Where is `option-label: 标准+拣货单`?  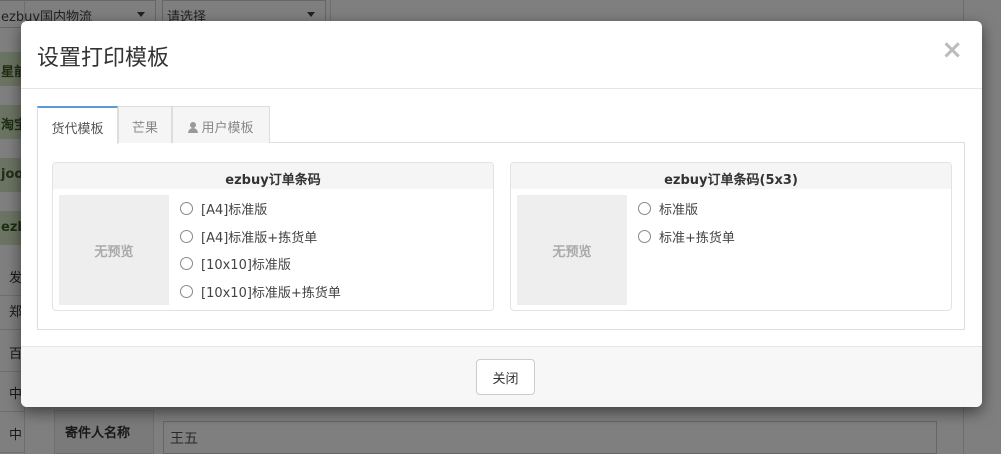
option-label: 标准+拣货单 is located at coordinates (697, 238).